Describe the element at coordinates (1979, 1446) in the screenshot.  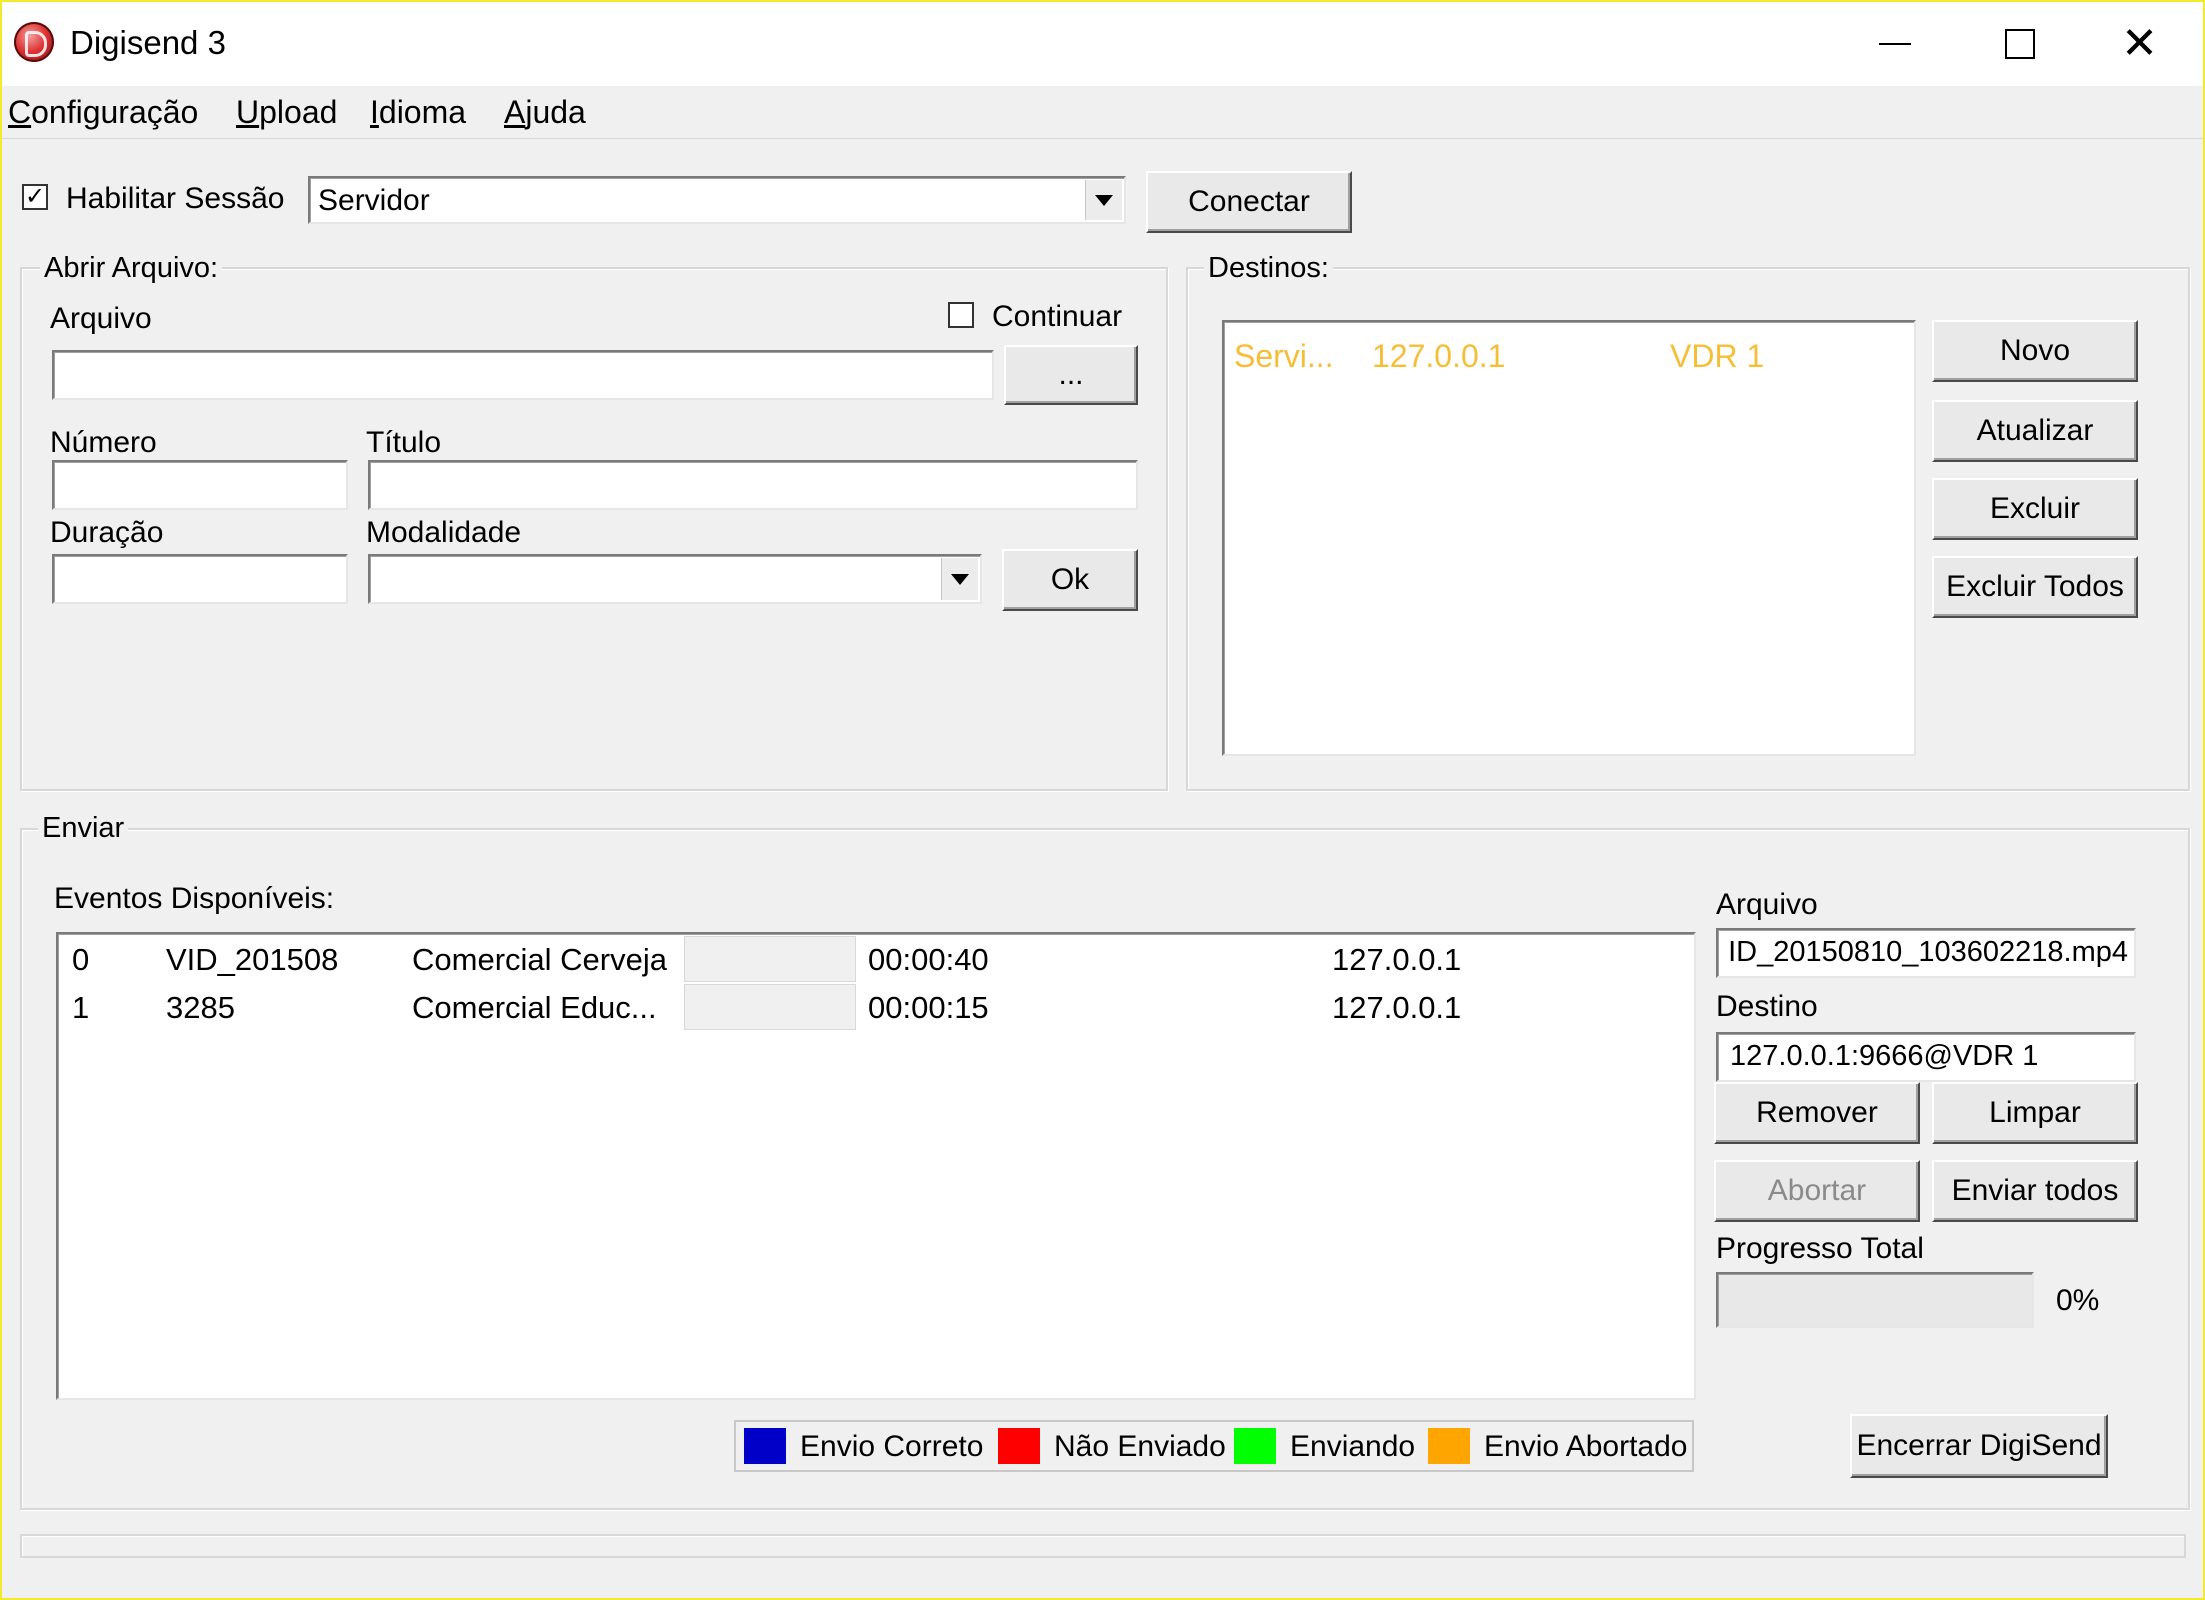
I see `exit-digisend-button: Encerrar DigiSend` at that location.